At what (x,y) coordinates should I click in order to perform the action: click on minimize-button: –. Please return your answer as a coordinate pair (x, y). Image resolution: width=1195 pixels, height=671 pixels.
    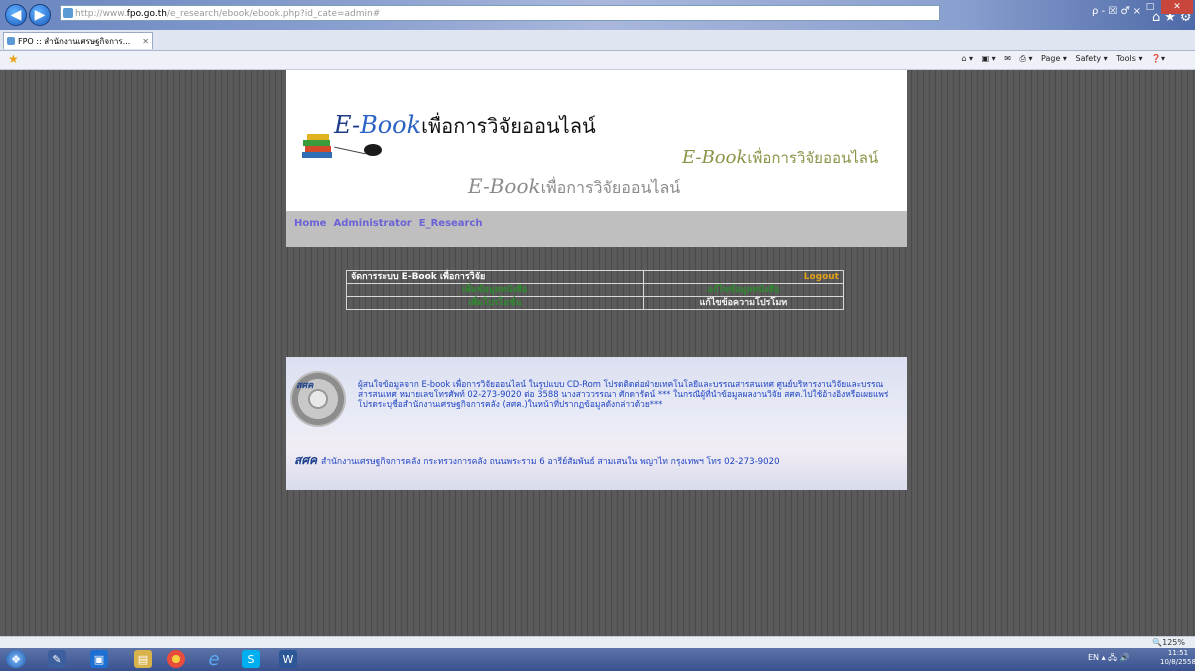
    Looking at the image, I should click on (1128, 7).